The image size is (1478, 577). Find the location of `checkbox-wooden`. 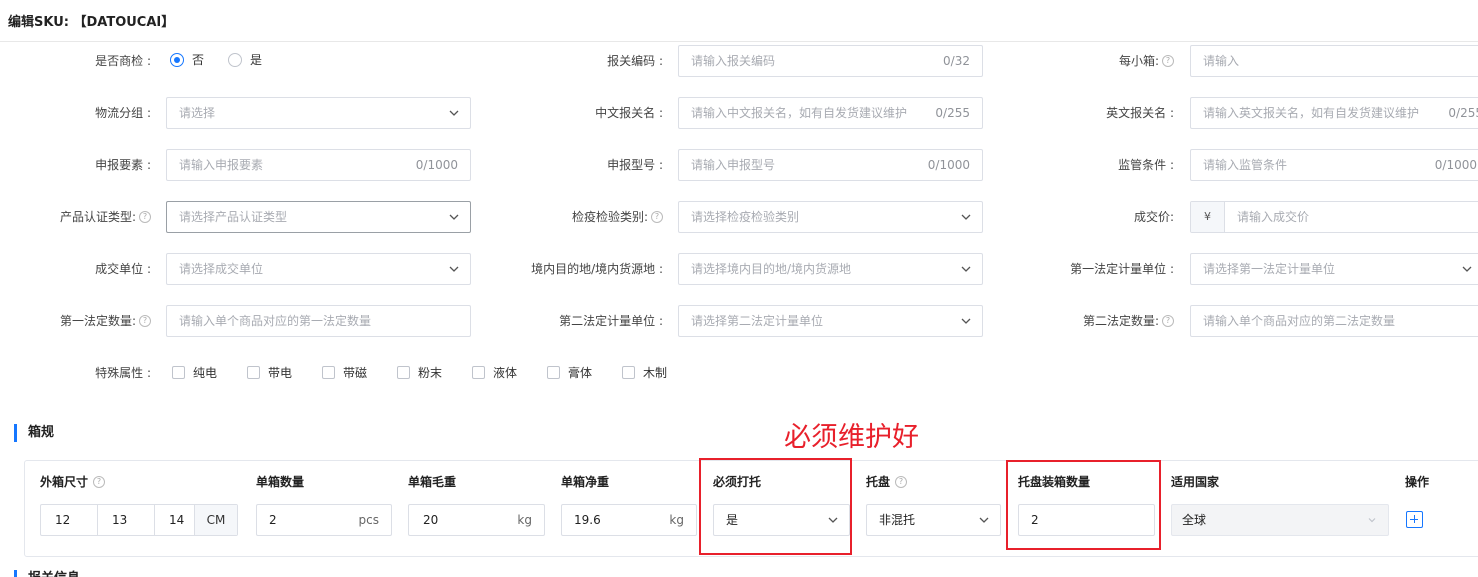

checkbox-wooden is located at coordinates (628, 372).